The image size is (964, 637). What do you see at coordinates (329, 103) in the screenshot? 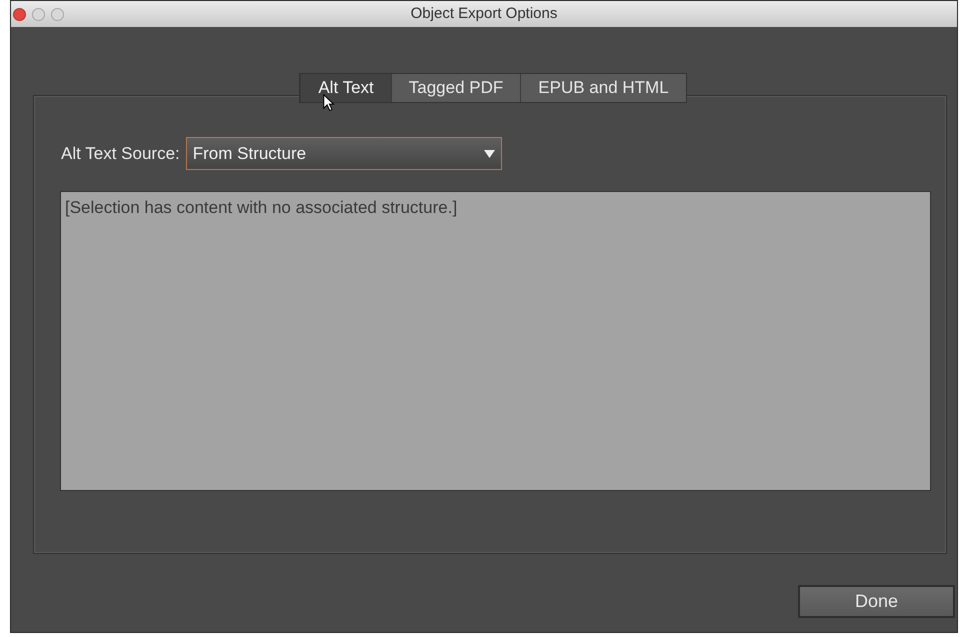
I see `mouse-cursor-icon` at bounding box center [329, 103].